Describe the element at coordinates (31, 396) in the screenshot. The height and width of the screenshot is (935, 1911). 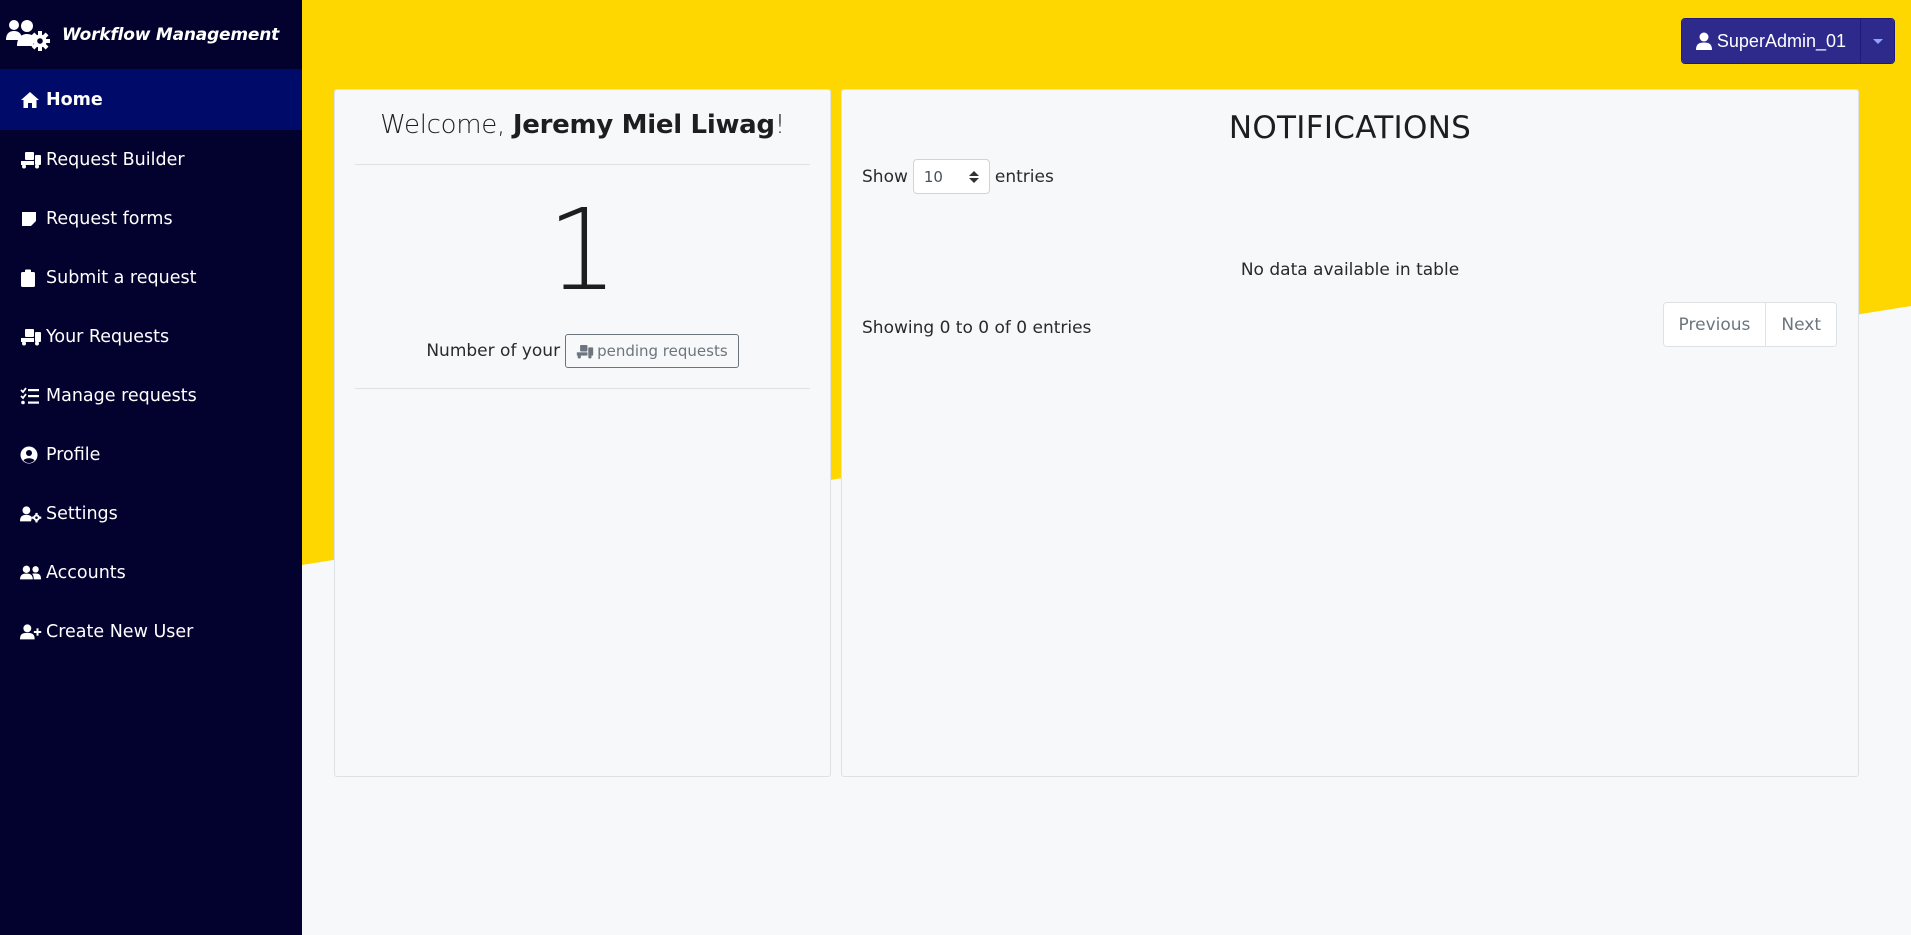
I see `list-check-icon` at that location.